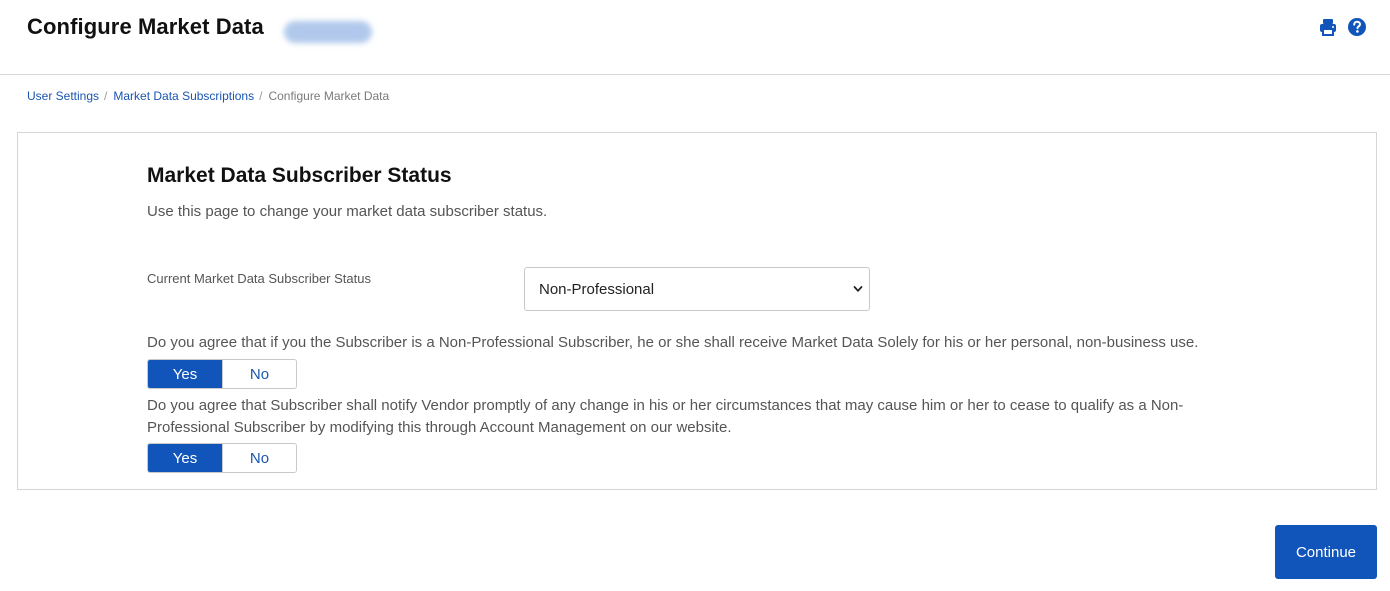 This screenshot has width=1390, height=591. What do you see at coordinates (329, 96) in the screenshot?
I see `breadcrumb-current: Configure Market Data` at bounding box center [329, 96].